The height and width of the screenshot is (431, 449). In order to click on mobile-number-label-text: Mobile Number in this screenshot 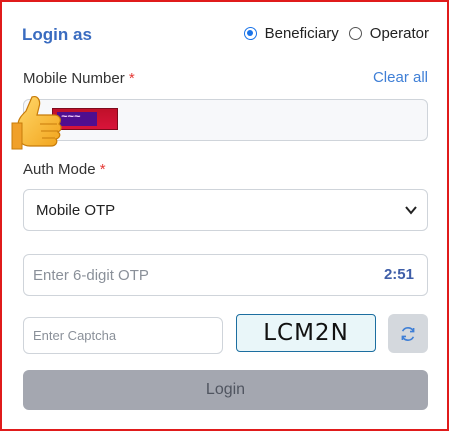, I will do `click(74, 78)`.